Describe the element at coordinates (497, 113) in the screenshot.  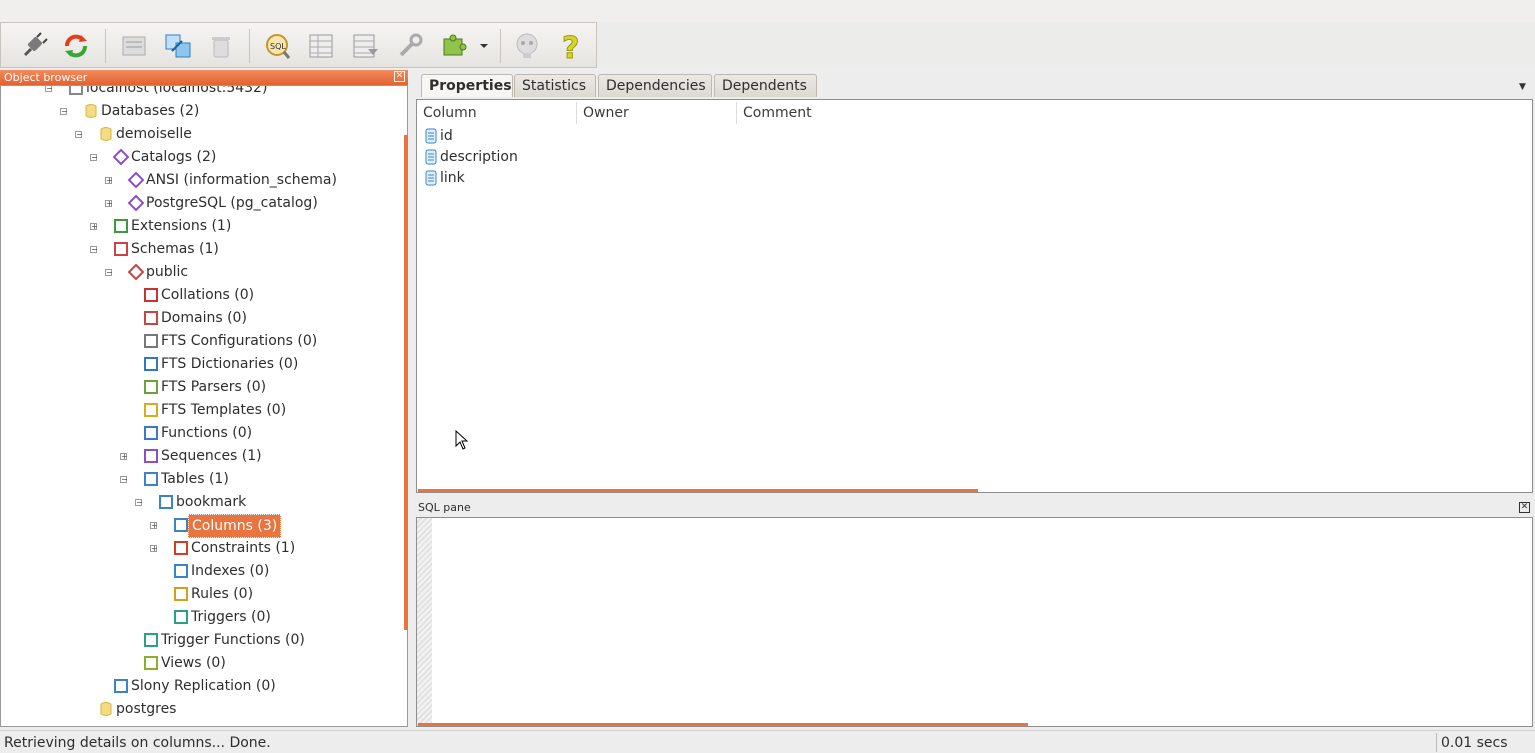
I see `column-header-column: Column` at that location.